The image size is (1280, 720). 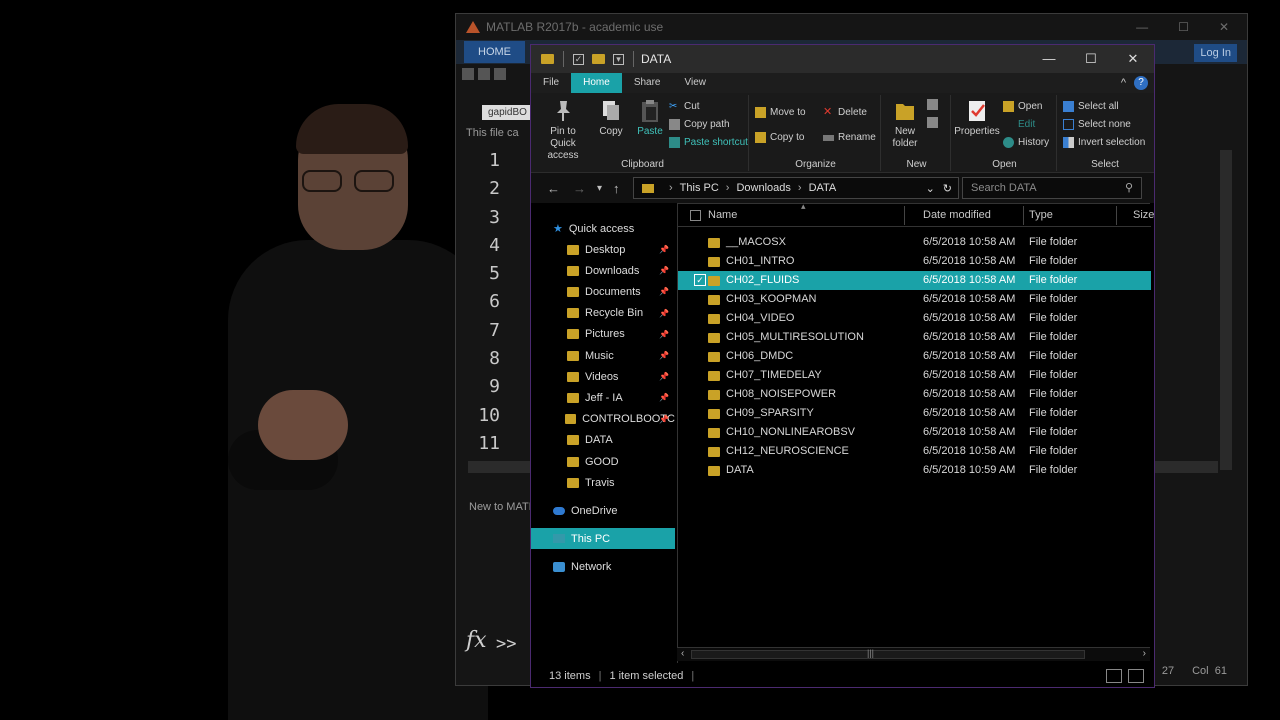 What do you see at coordinates (603, 270) in the screenshot?
I see `nav-item-downloads: Downloads 📌` at bounding box center [603, 270].